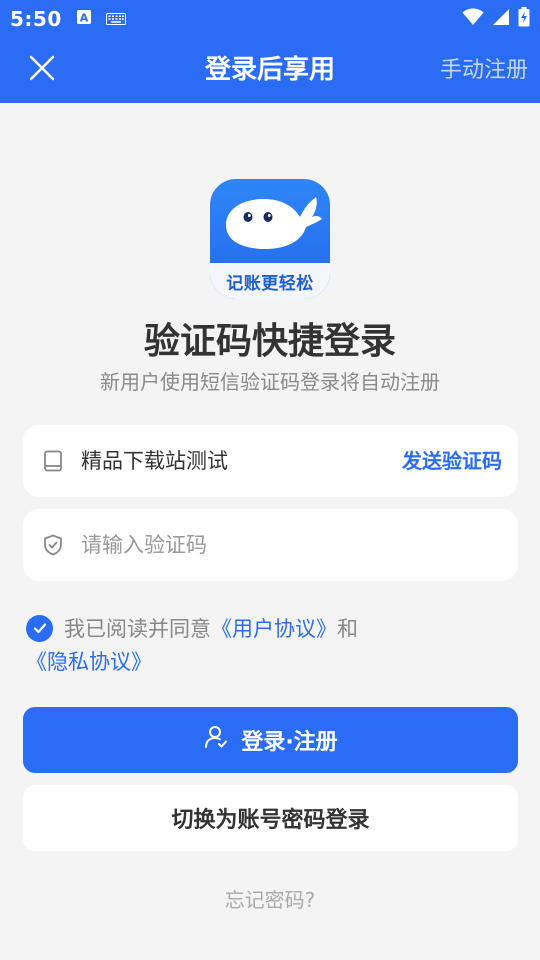 Image resolution: width=540 pixels, height=960 pixels. I want to click on phone-input: 精品下载站测试, so click(154, 461).